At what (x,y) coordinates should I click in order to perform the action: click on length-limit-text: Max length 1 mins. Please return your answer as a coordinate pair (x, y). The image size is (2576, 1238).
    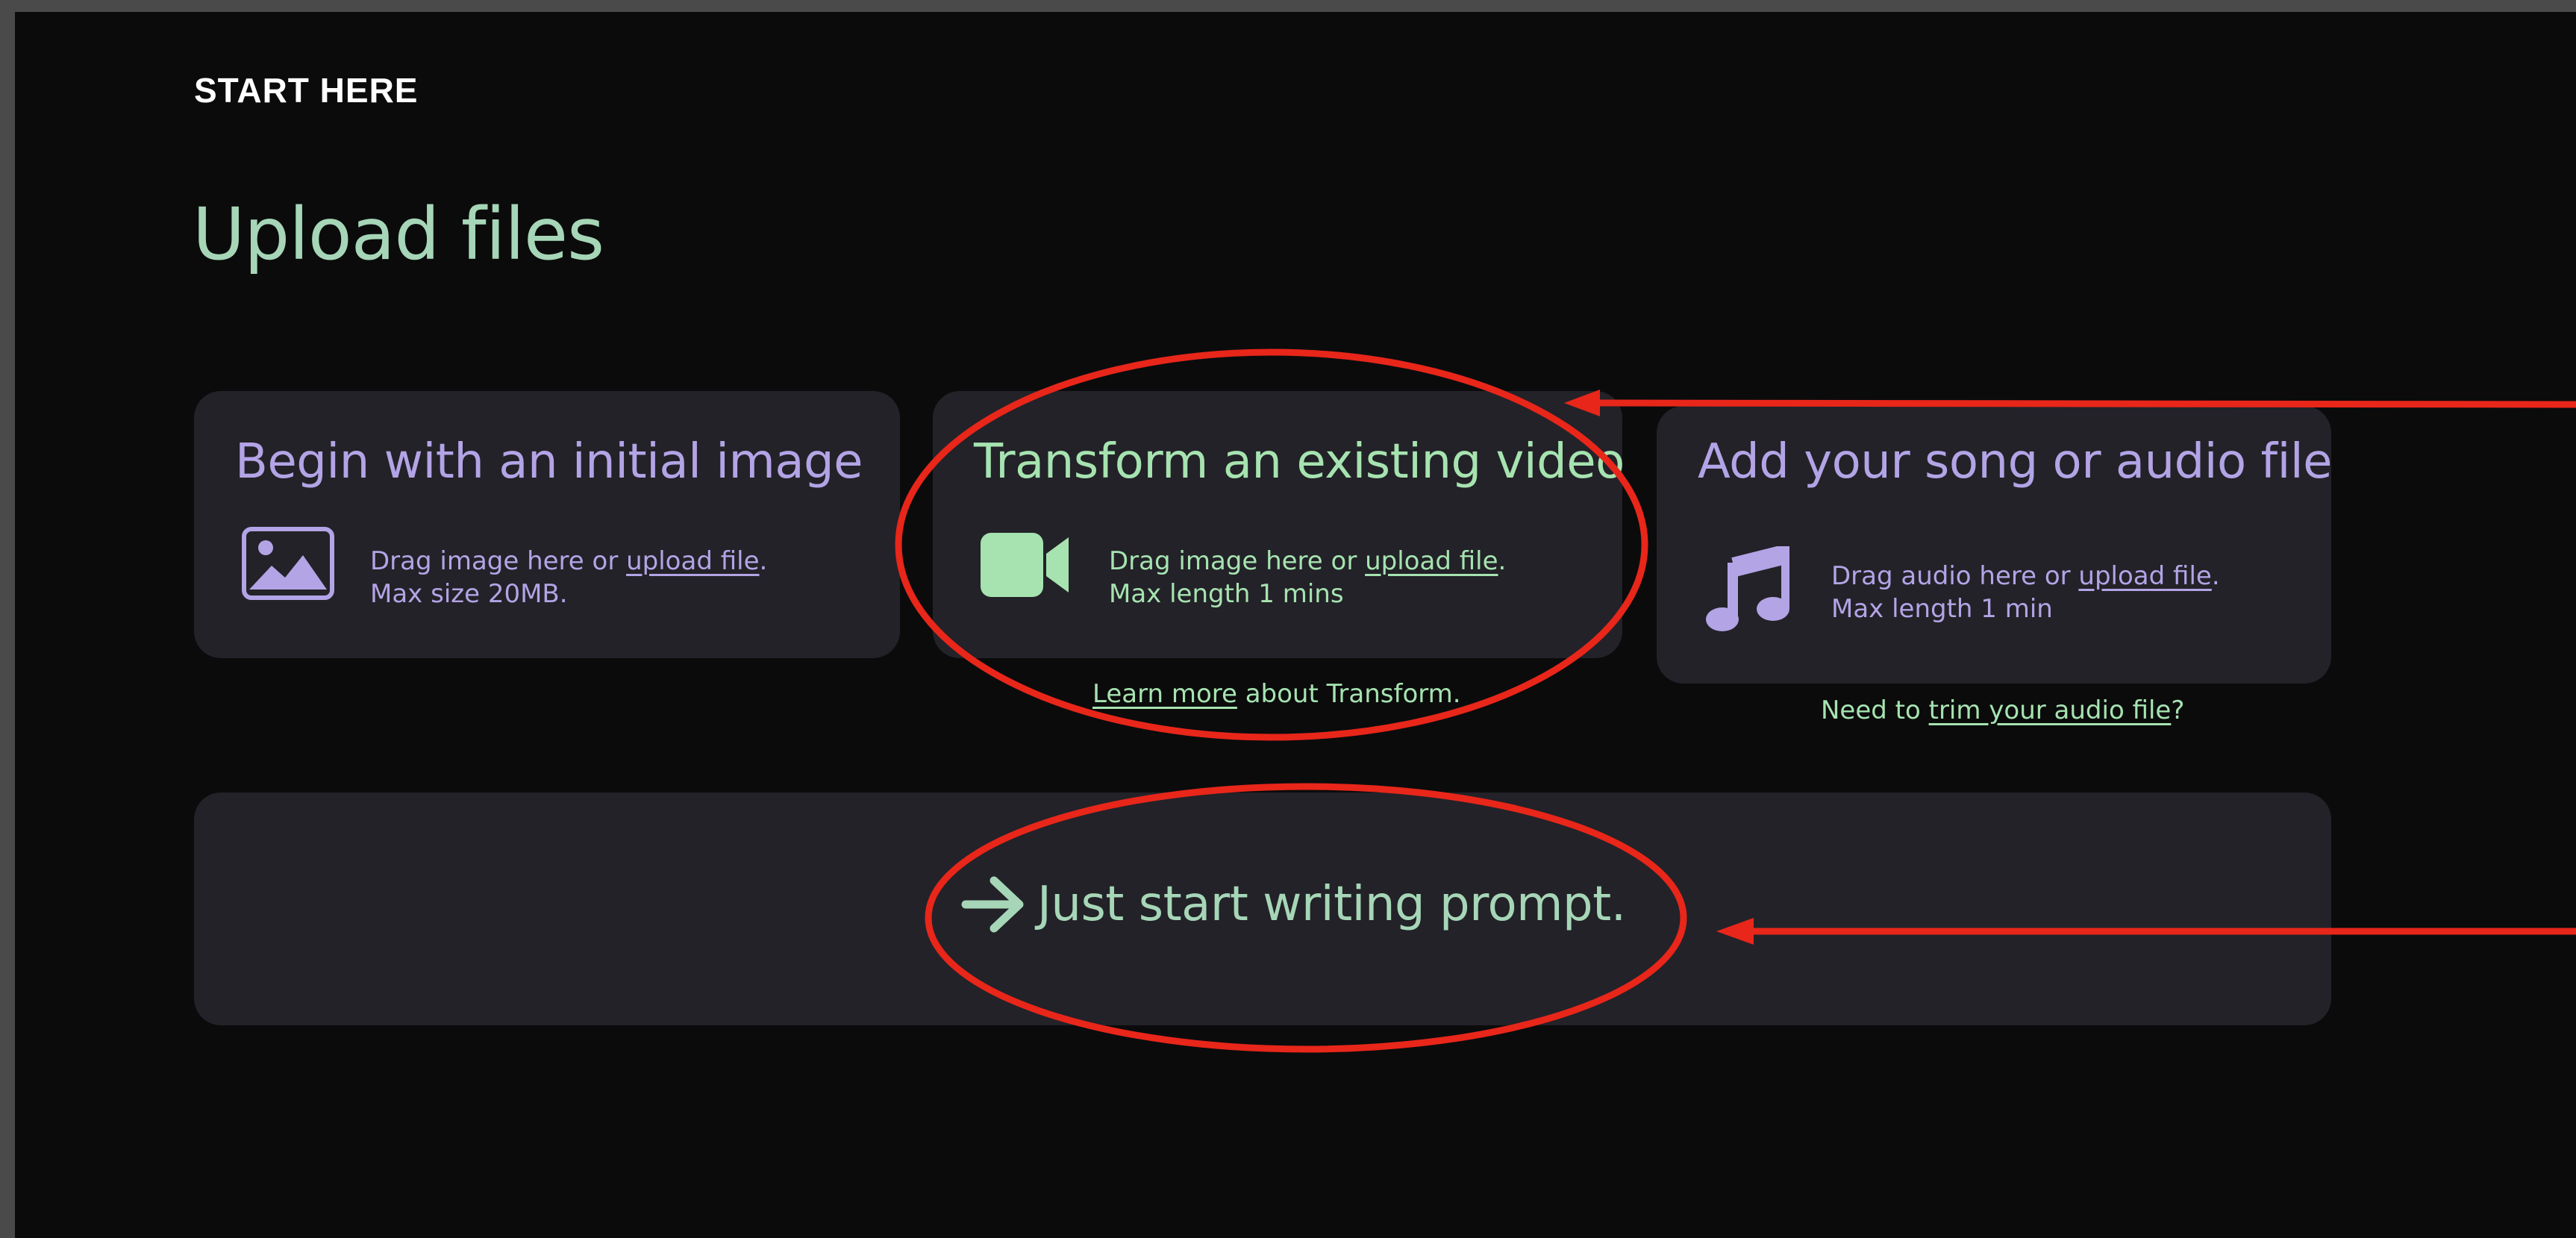
    Looking at the image, I should click on (1226, 594).